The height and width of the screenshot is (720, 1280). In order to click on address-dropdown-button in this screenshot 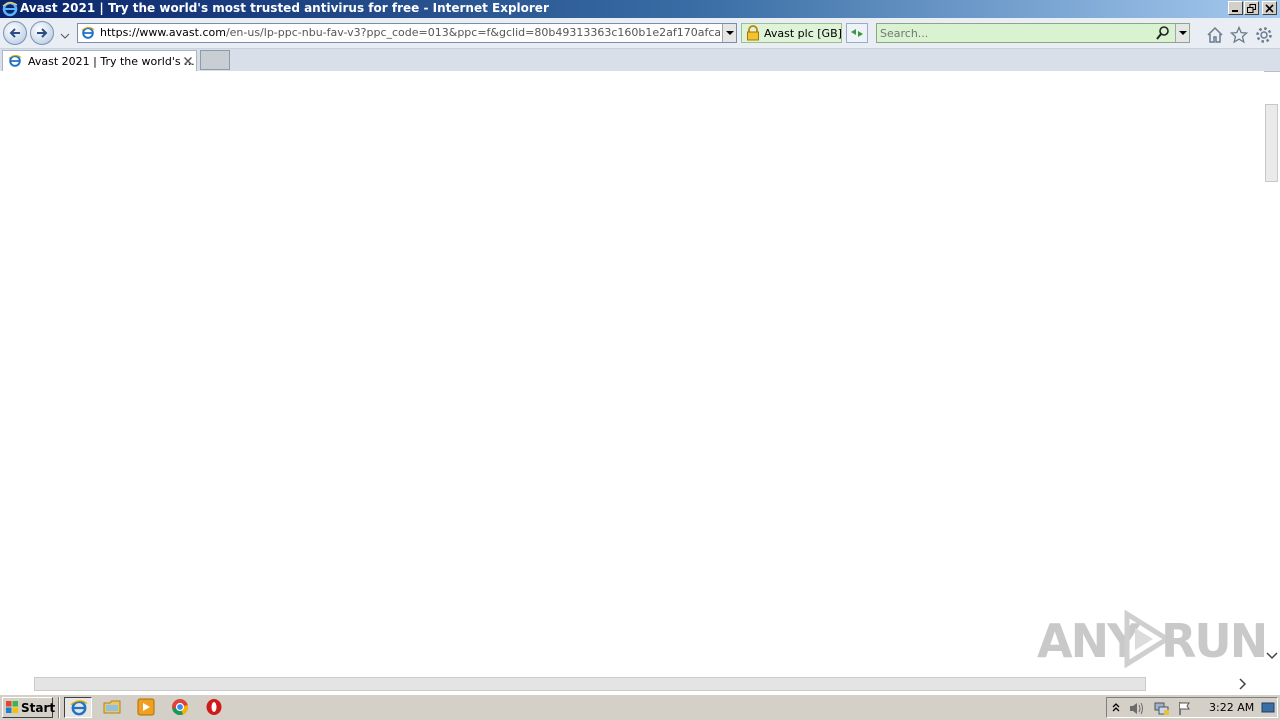, I will do `click(729, 33)`.